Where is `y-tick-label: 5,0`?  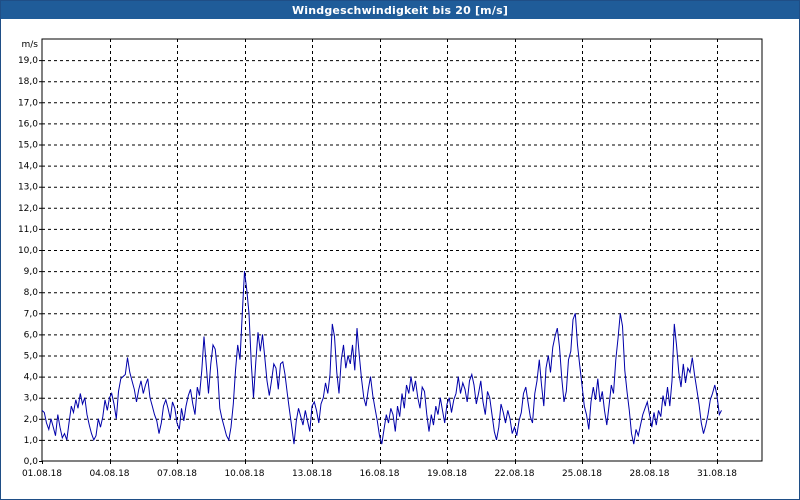 y-tick-label: 5,0 is located at coordinates (31, 357).